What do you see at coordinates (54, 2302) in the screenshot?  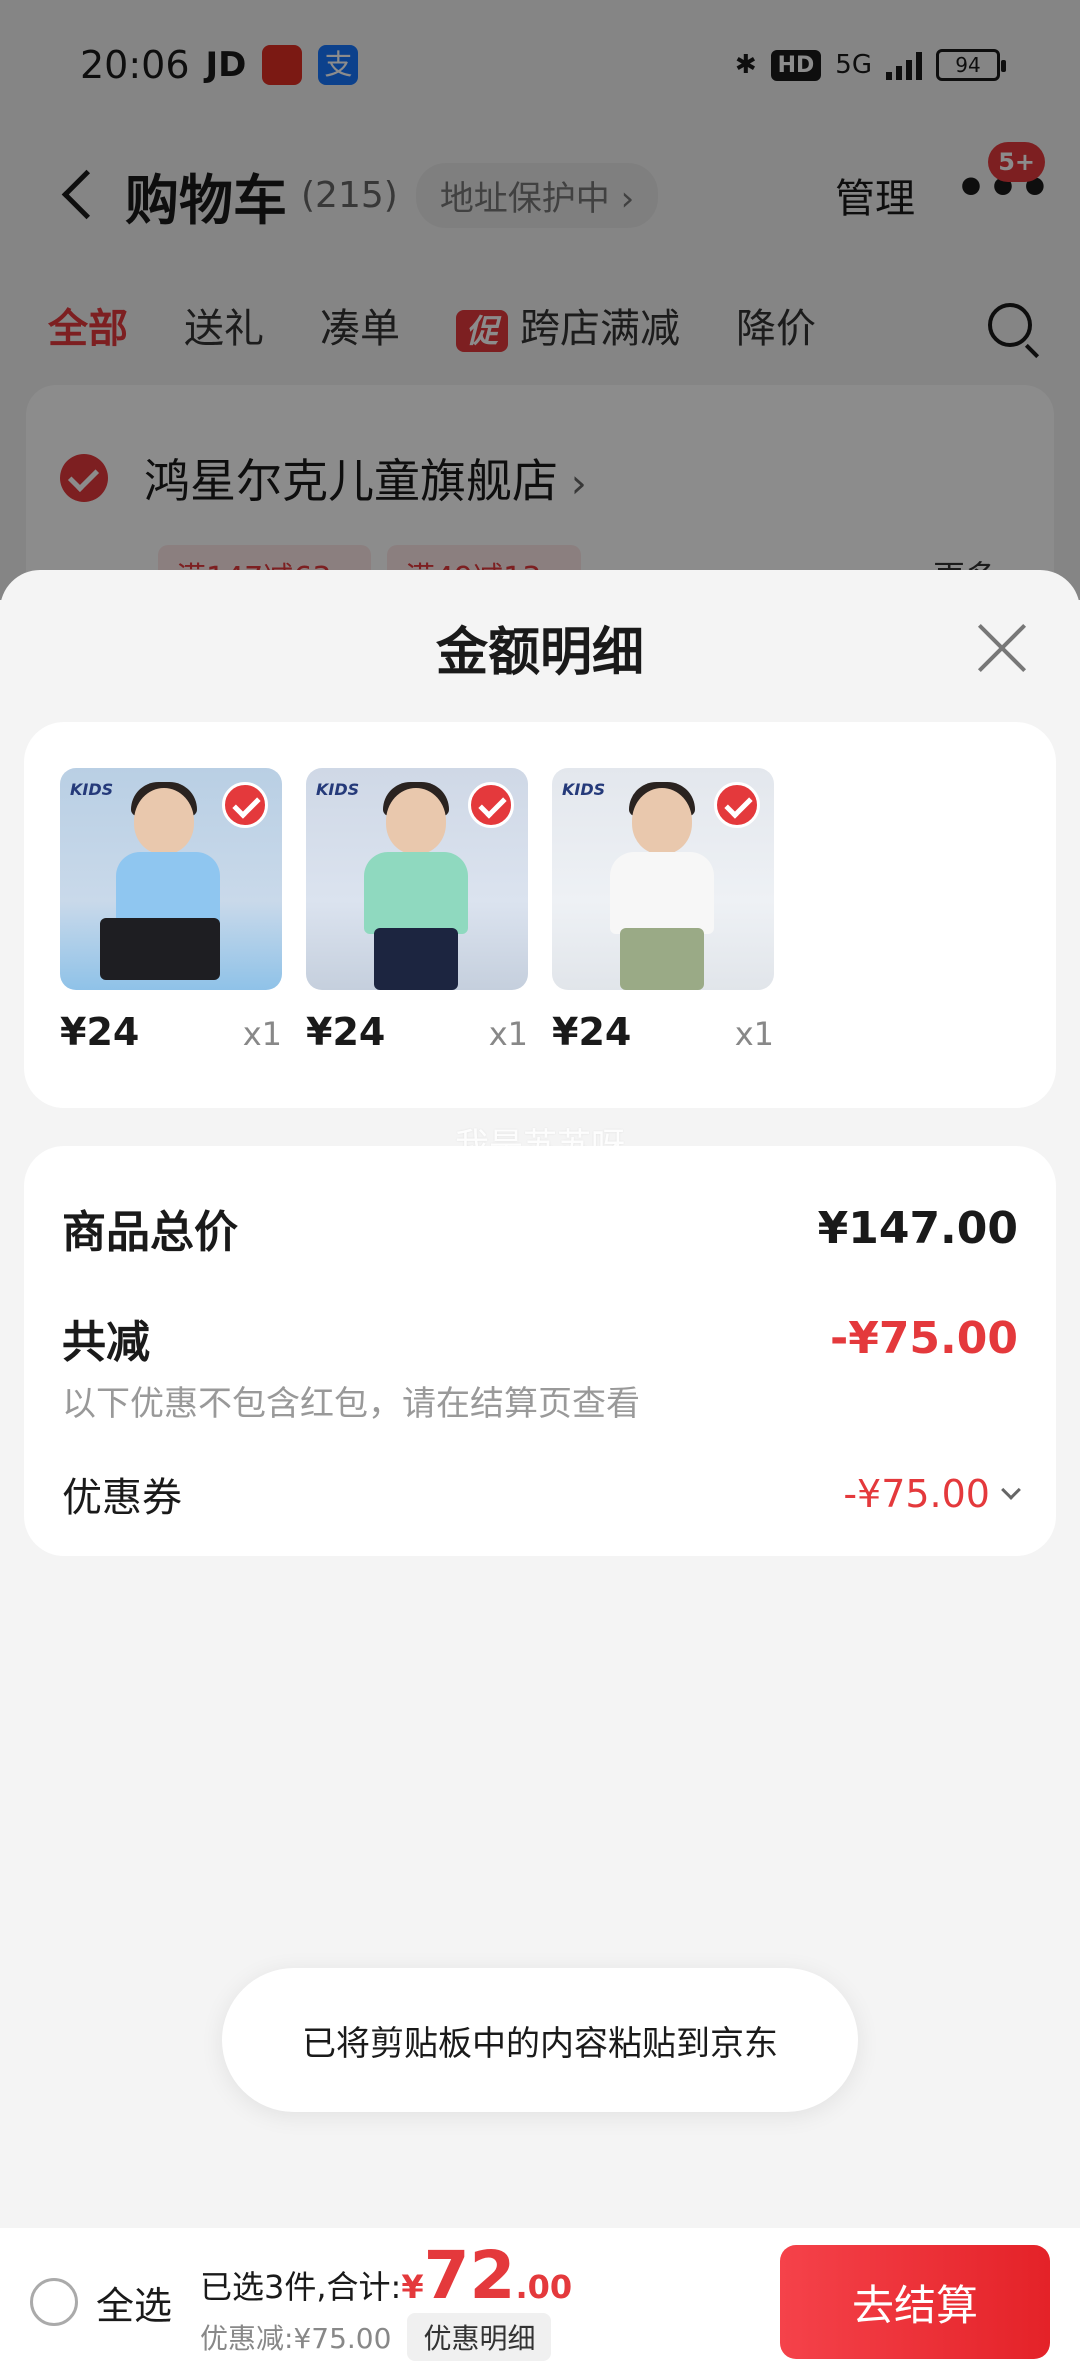 I see `select-all-radio` at bounding box center [54, 2302].